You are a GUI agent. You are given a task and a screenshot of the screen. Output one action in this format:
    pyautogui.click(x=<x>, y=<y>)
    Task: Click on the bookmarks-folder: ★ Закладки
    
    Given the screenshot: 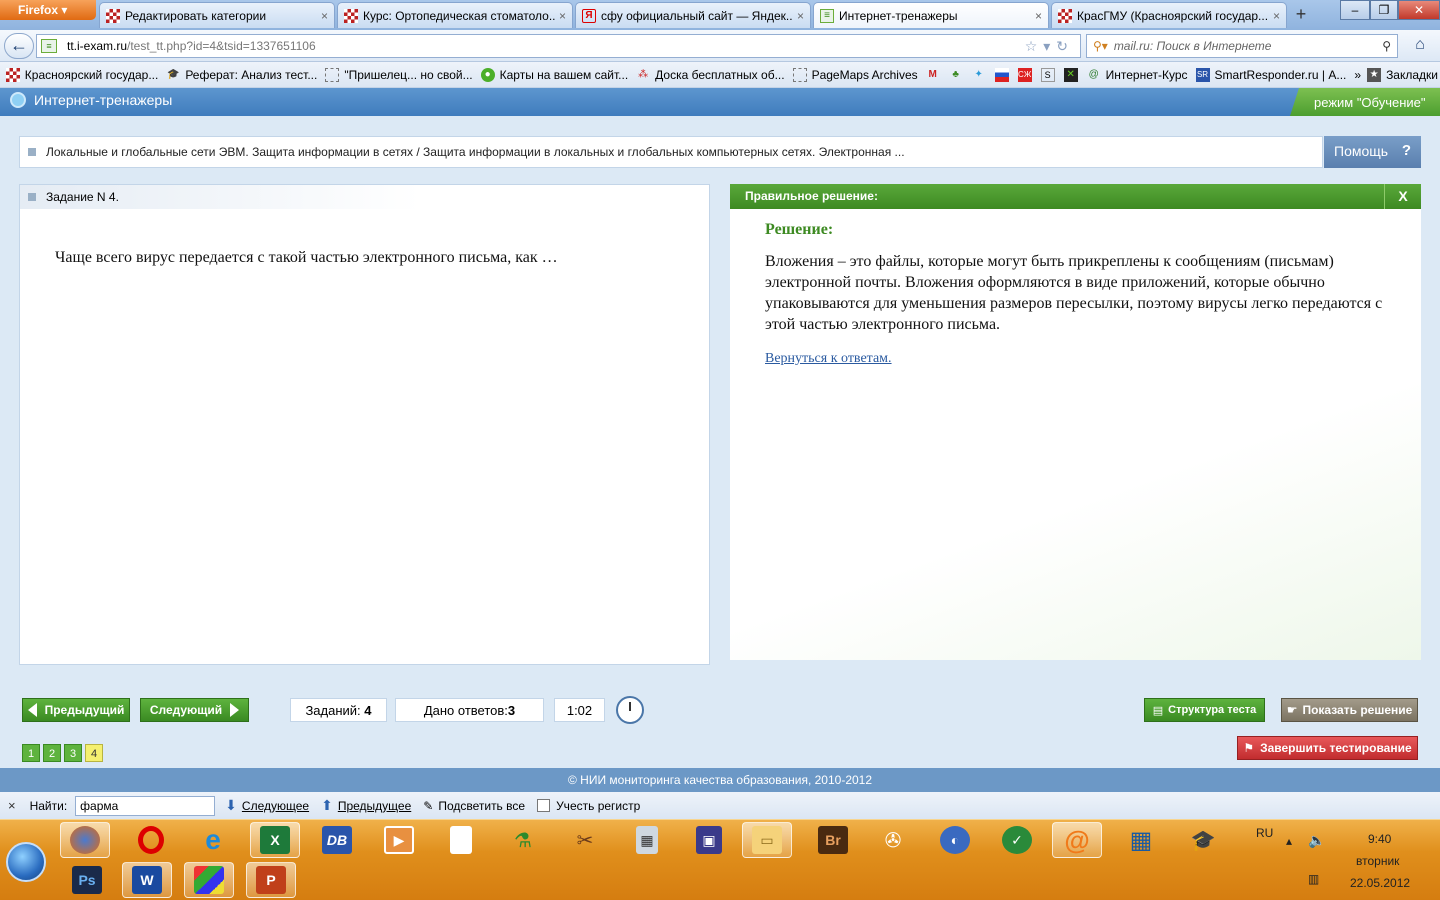 What is the action you would take?
    pyautogui.click(x=1402, y=74)
    